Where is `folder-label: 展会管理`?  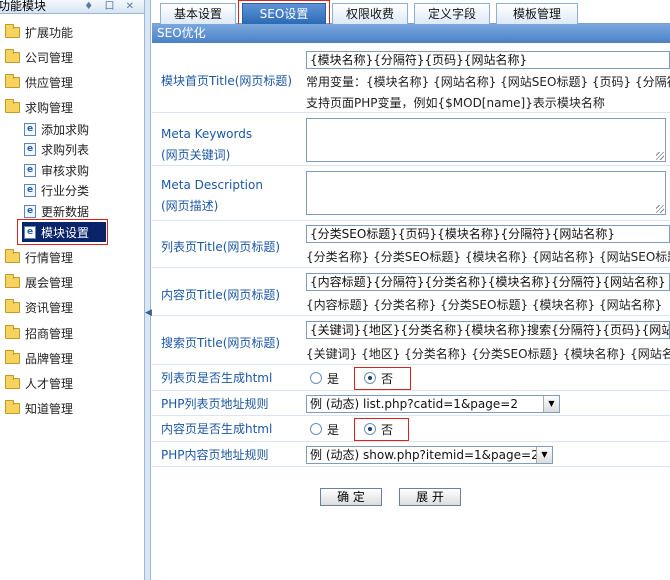
folder-label: 展会管理 is located at coordinates (49, 282).